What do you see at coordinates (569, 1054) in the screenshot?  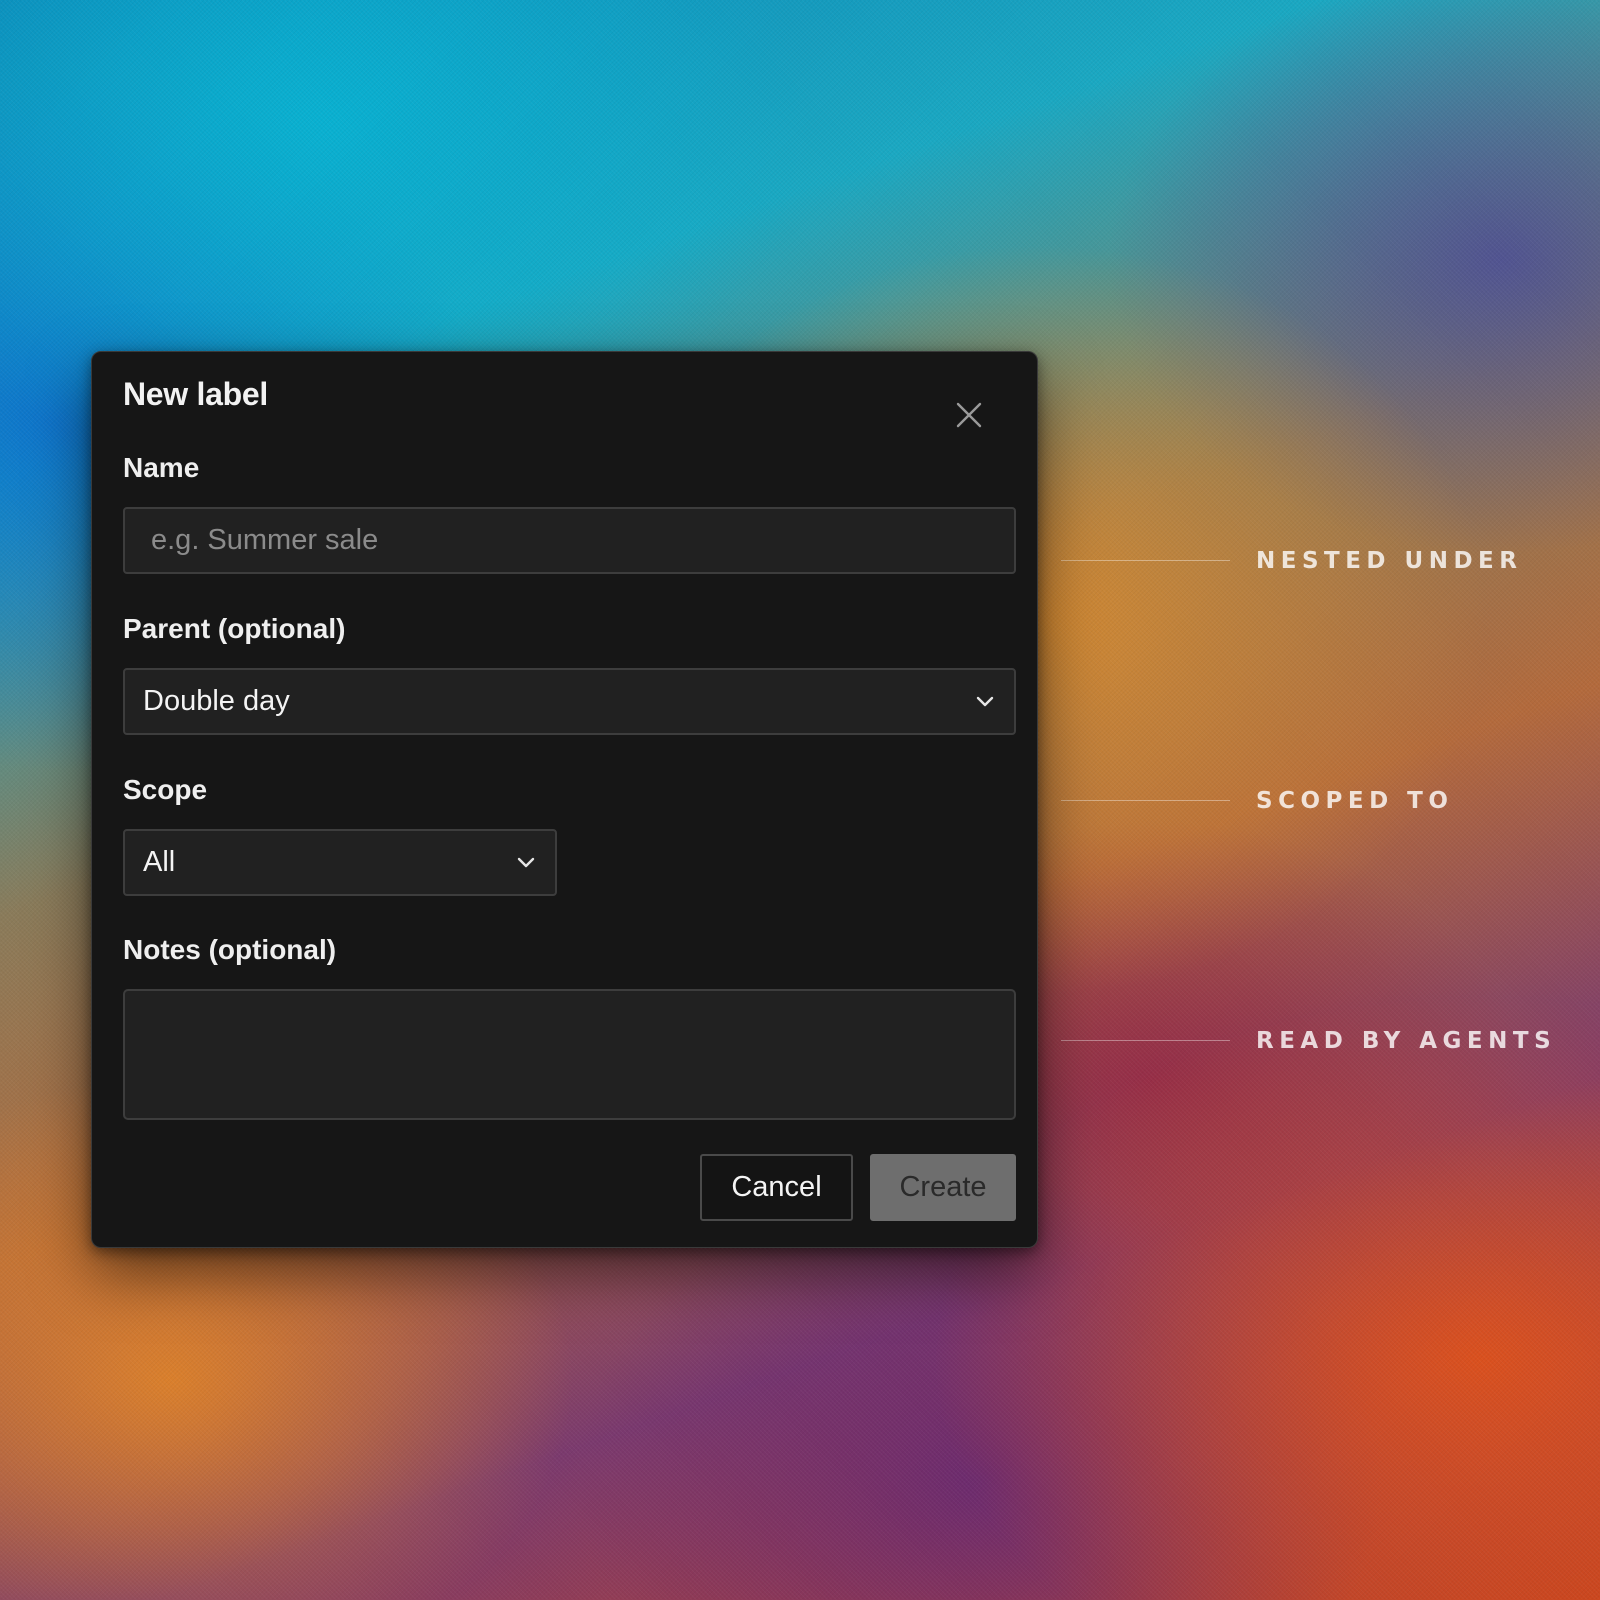 I see `notes-textarea` at bounding box center [569, 1054].